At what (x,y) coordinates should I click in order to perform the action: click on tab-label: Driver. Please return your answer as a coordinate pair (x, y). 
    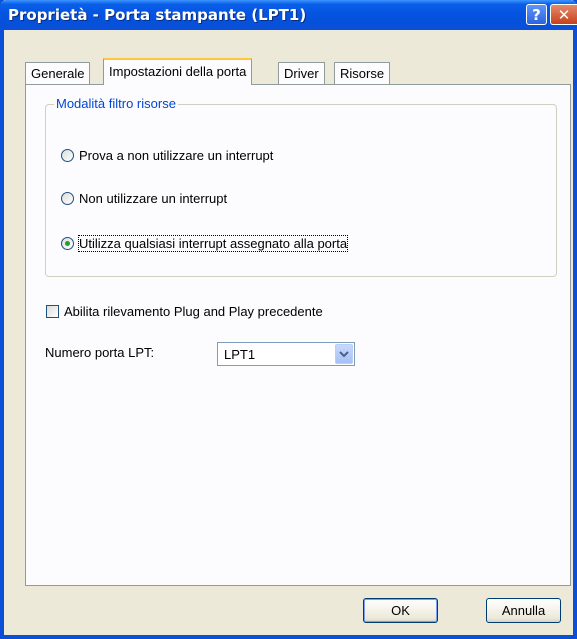
    Looking at the image, I should click on (301, 73).